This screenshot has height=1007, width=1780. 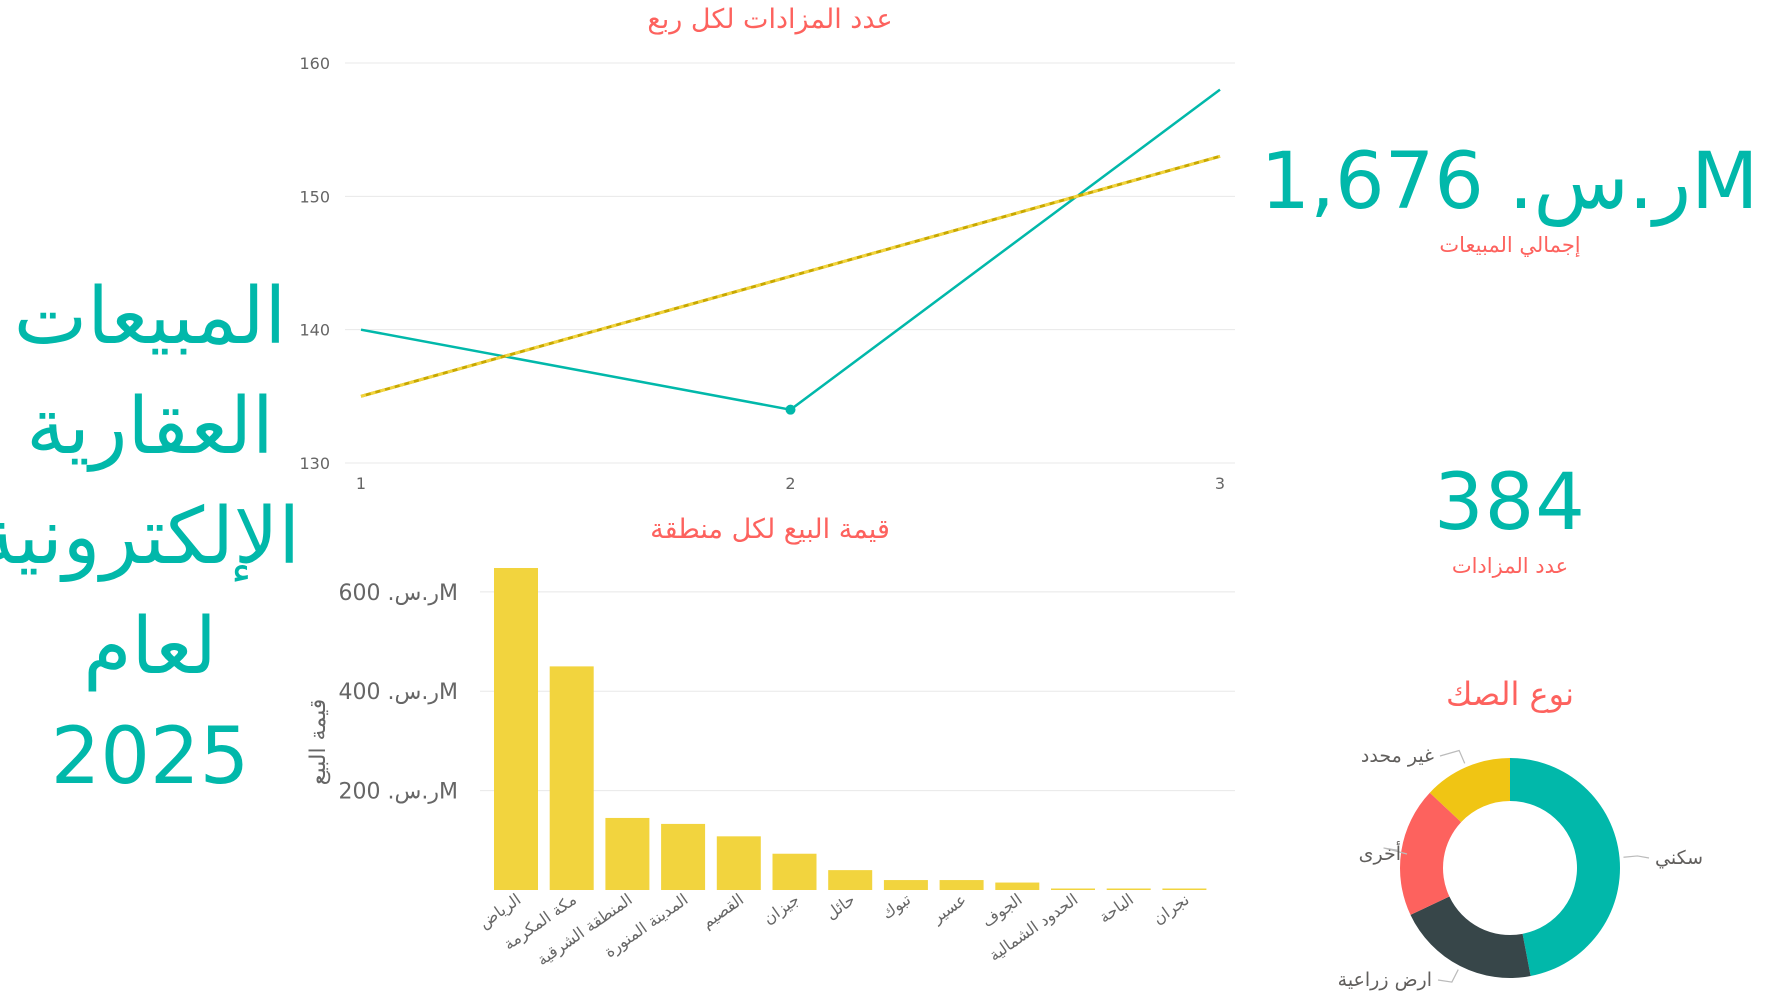 I want to click on donut-label: غير محدد, so click(x=1397, y=756).